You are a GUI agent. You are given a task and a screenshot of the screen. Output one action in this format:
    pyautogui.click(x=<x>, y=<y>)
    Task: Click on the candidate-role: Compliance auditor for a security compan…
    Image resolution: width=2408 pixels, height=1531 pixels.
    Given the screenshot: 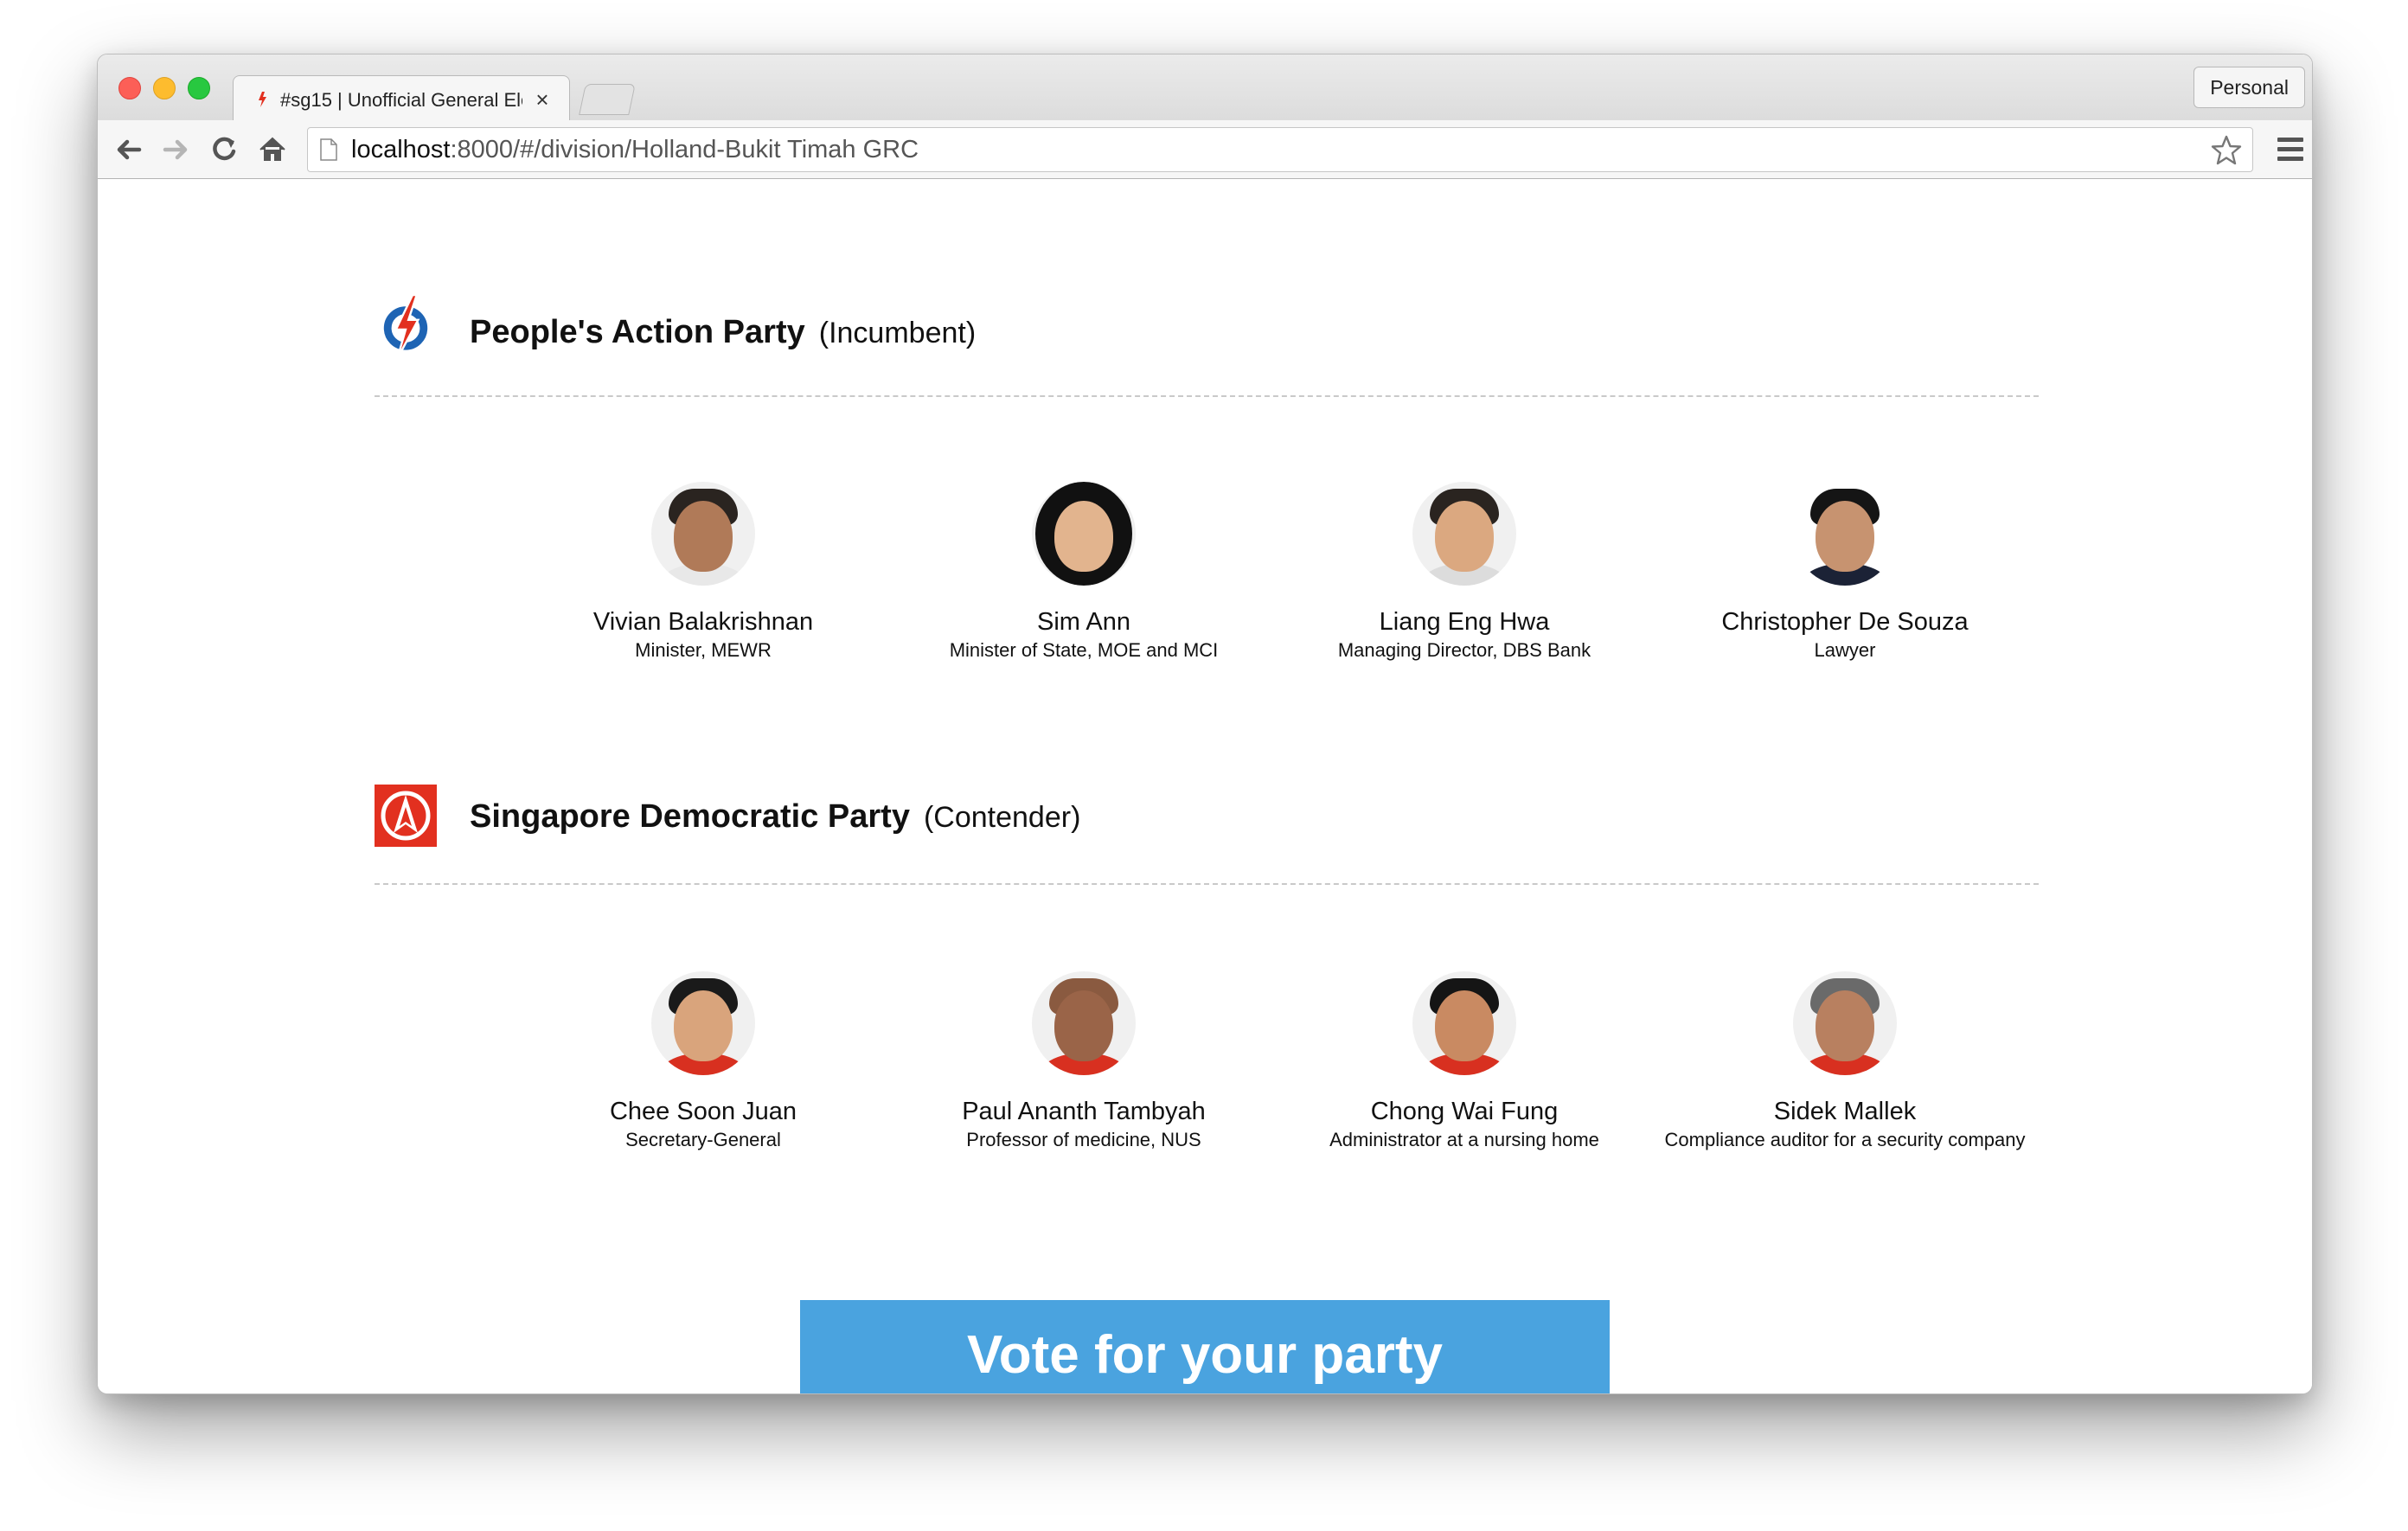 What is the action you would take?
    pyautogui.click(x=1845, y=1139)
    